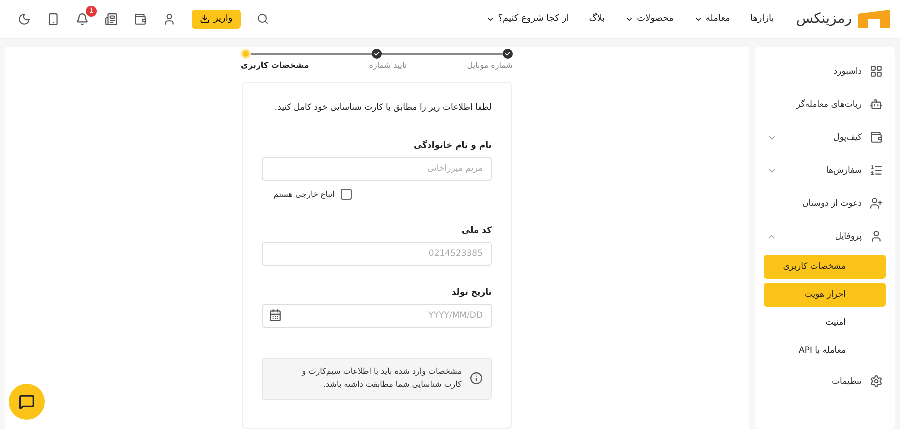  I want to click on submenu-item: معامله با API, so click(825, 351).